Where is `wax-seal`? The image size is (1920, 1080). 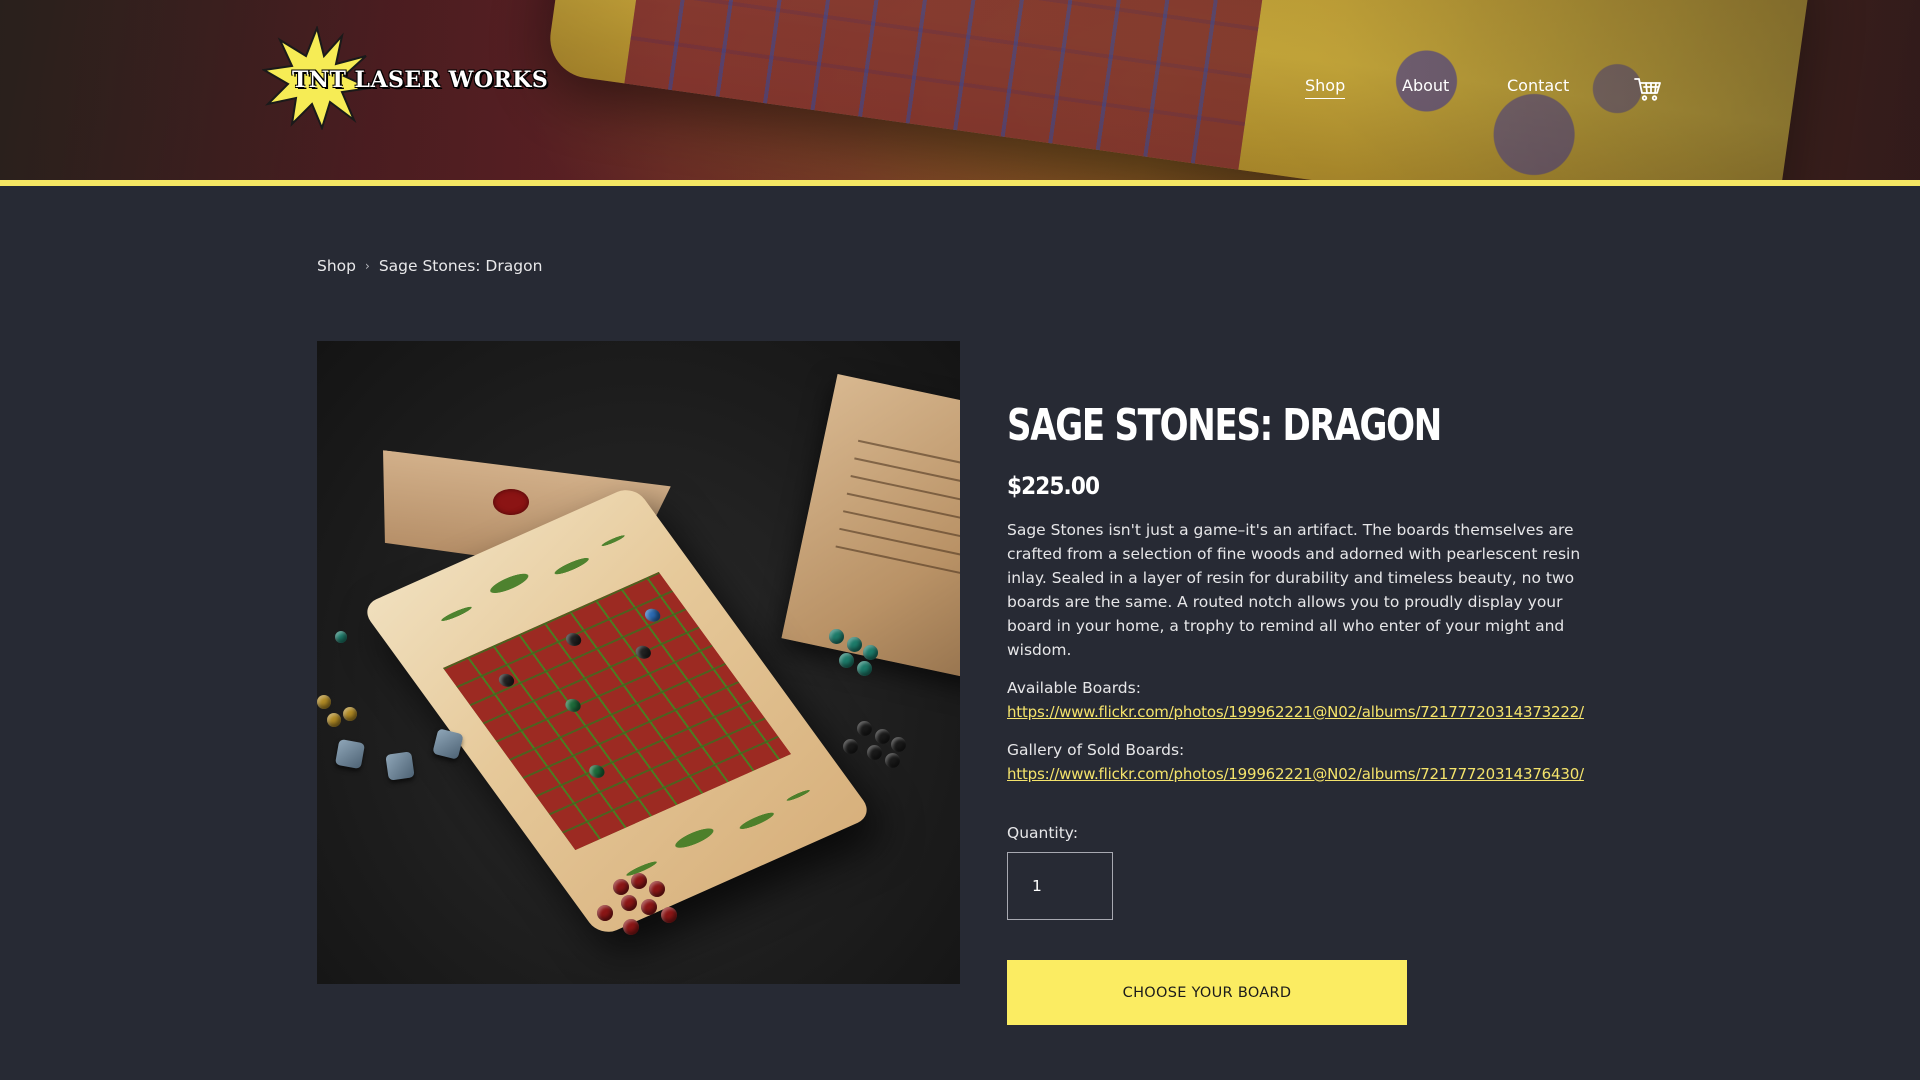 wax-seal is located at coordinates (511, 502).